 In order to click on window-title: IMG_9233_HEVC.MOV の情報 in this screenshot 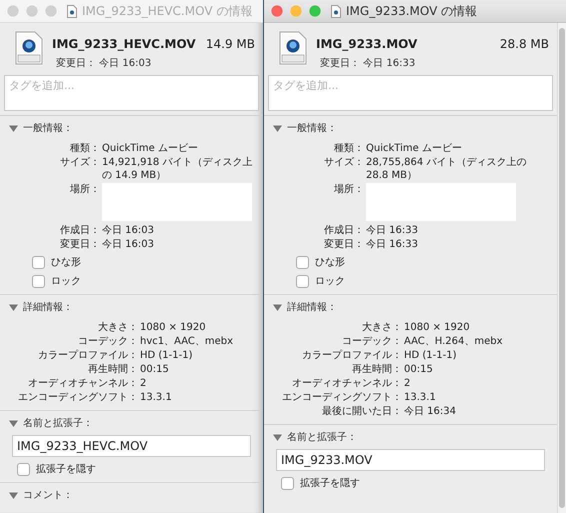, I will do `click(167, 11)`.